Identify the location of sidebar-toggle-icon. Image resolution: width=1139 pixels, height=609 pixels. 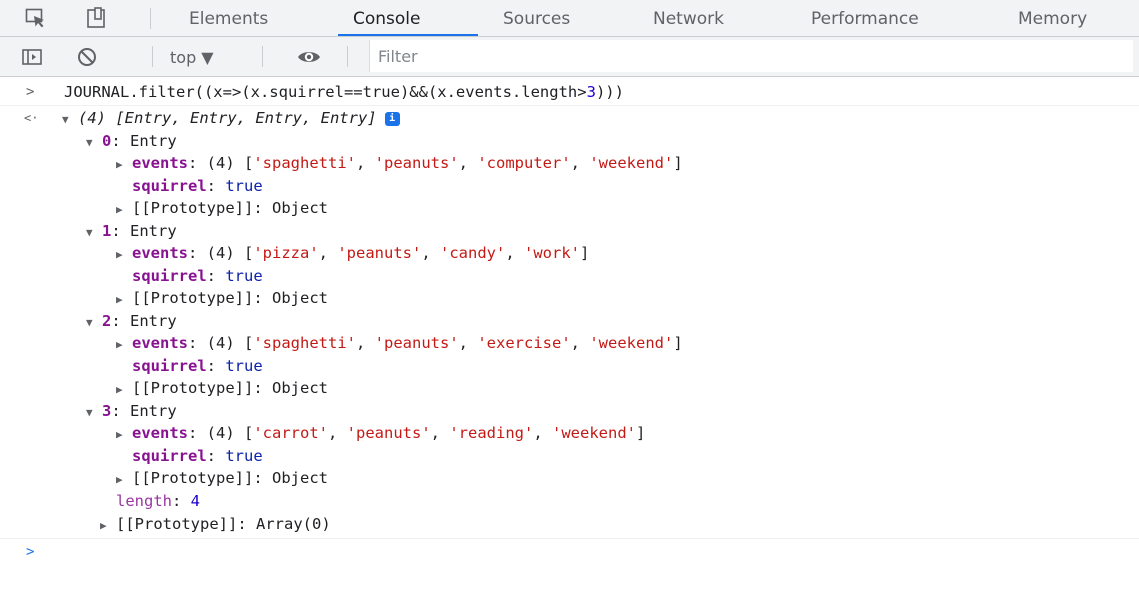
(32, 57).